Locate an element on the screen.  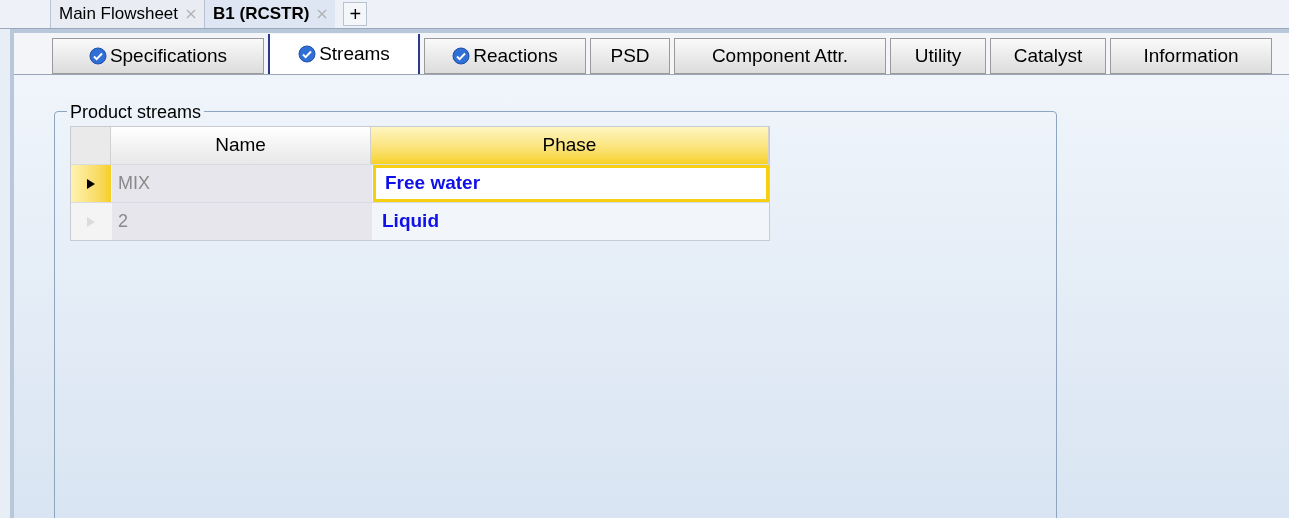
form-tab: Component Attr. is located at coordinates (780, 56).